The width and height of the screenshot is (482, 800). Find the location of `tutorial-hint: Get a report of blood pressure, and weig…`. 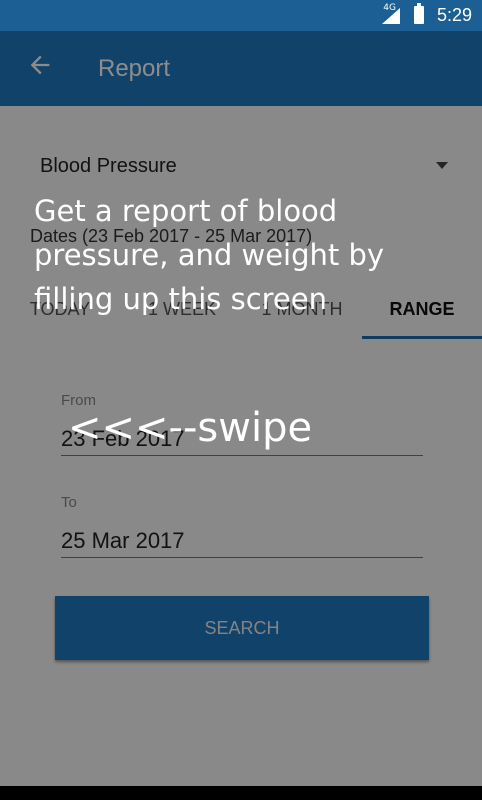

tutorial-hint: Get a report of blood pressure, and weig… is located at coordinates (209, 255).